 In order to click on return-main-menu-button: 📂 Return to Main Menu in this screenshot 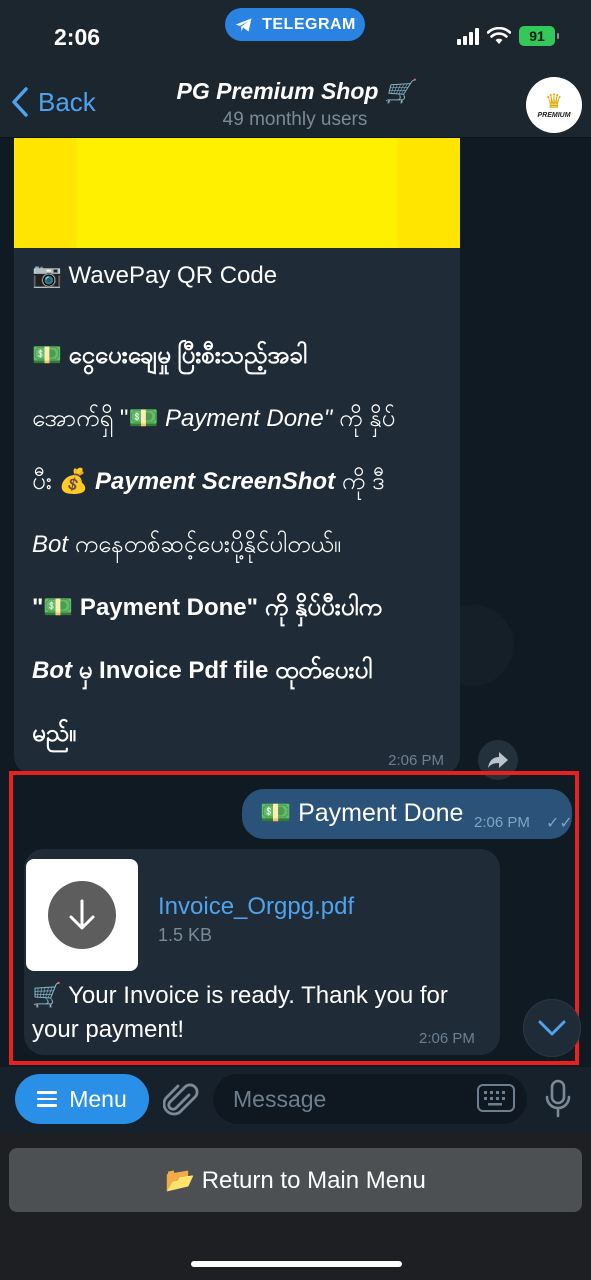, I will do `click(295, 1180)`.